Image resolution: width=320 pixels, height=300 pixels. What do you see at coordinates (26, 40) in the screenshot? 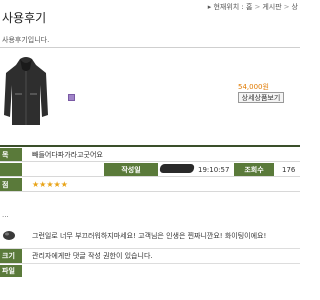
I see `page-description: 사용후기입니다.` at bounding box center [26, 40].